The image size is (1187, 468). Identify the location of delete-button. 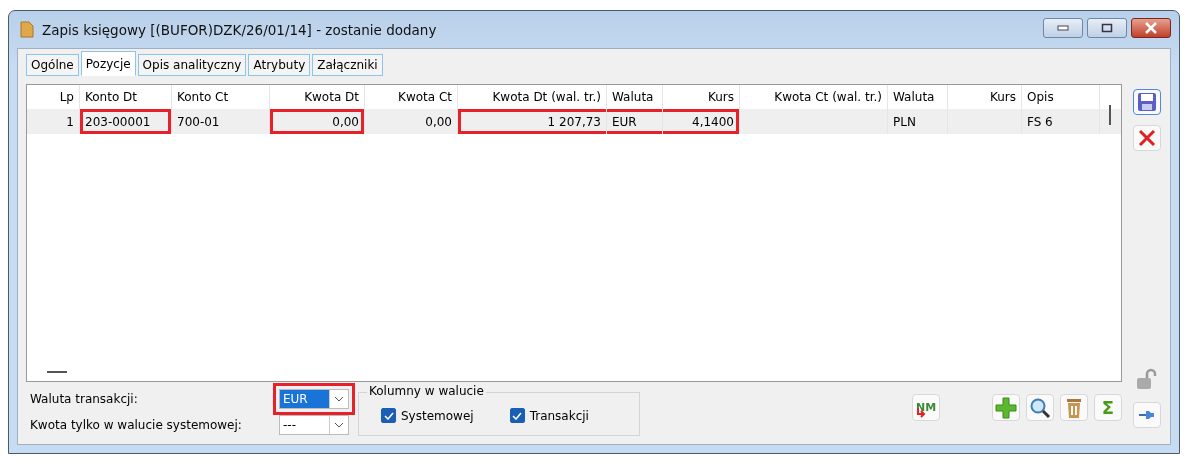
(1074, 407).